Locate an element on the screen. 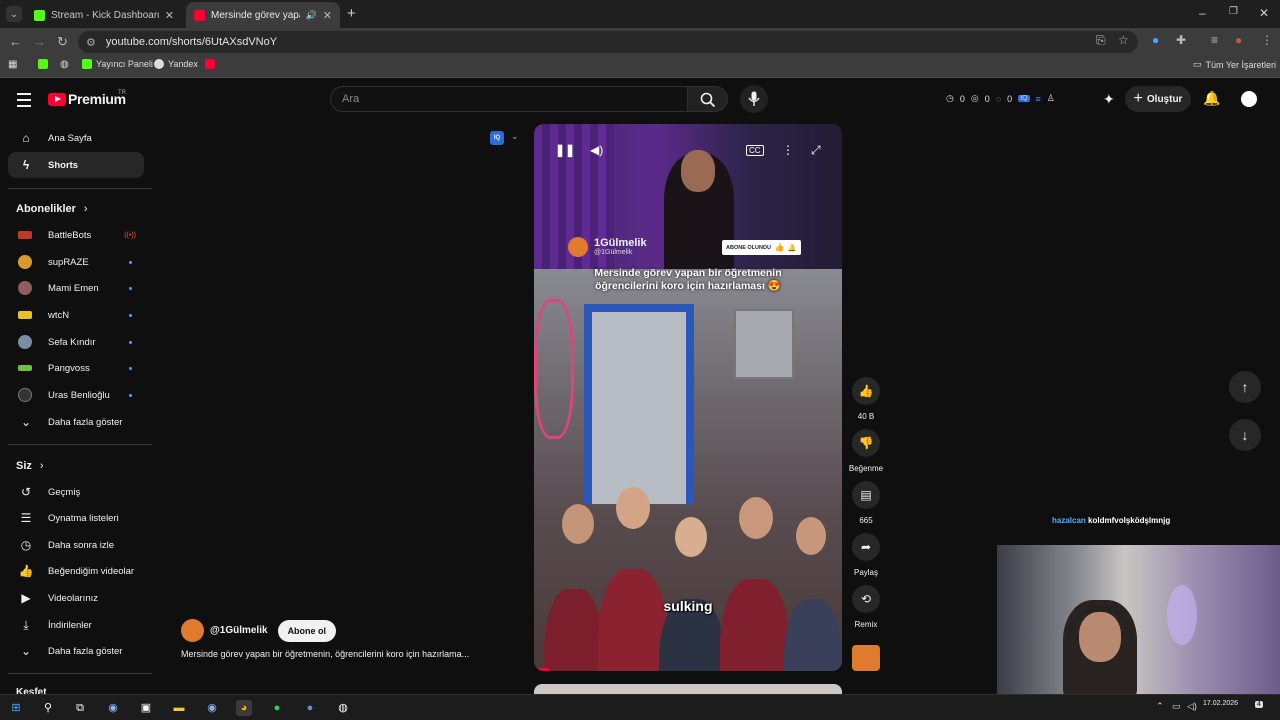  chrome-taskbar-icon: ◕ is located at coordinates (244, 708).